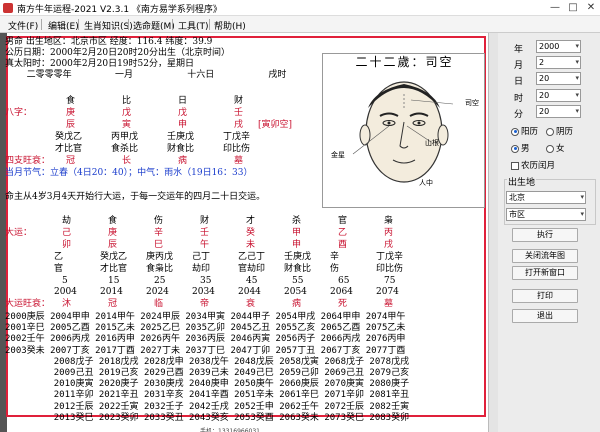 The width and height of the screenshot is (600, 432). I want to click on dayun-strength: 衰, so click(251, 304).